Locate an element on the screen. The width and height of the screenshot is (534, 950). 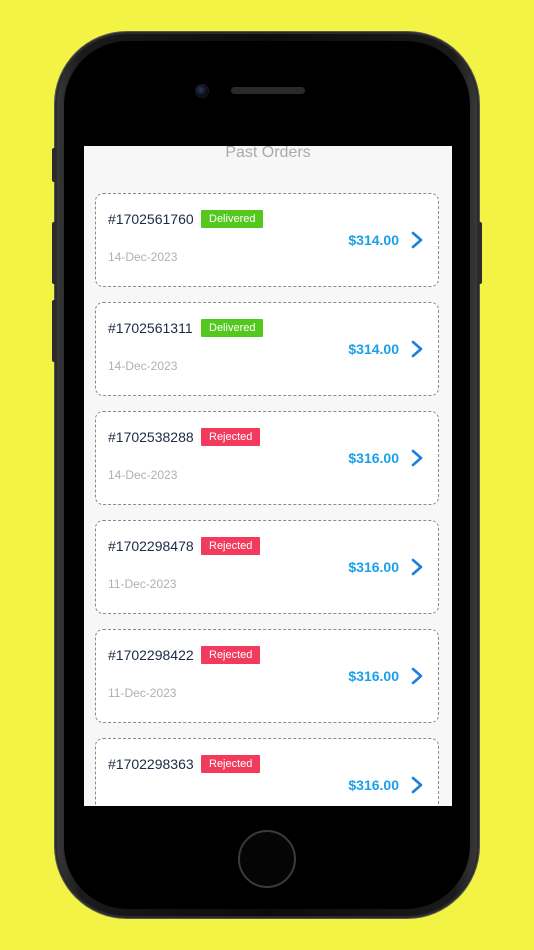
page-title: Past Orders is located at coordinates (268, 153).